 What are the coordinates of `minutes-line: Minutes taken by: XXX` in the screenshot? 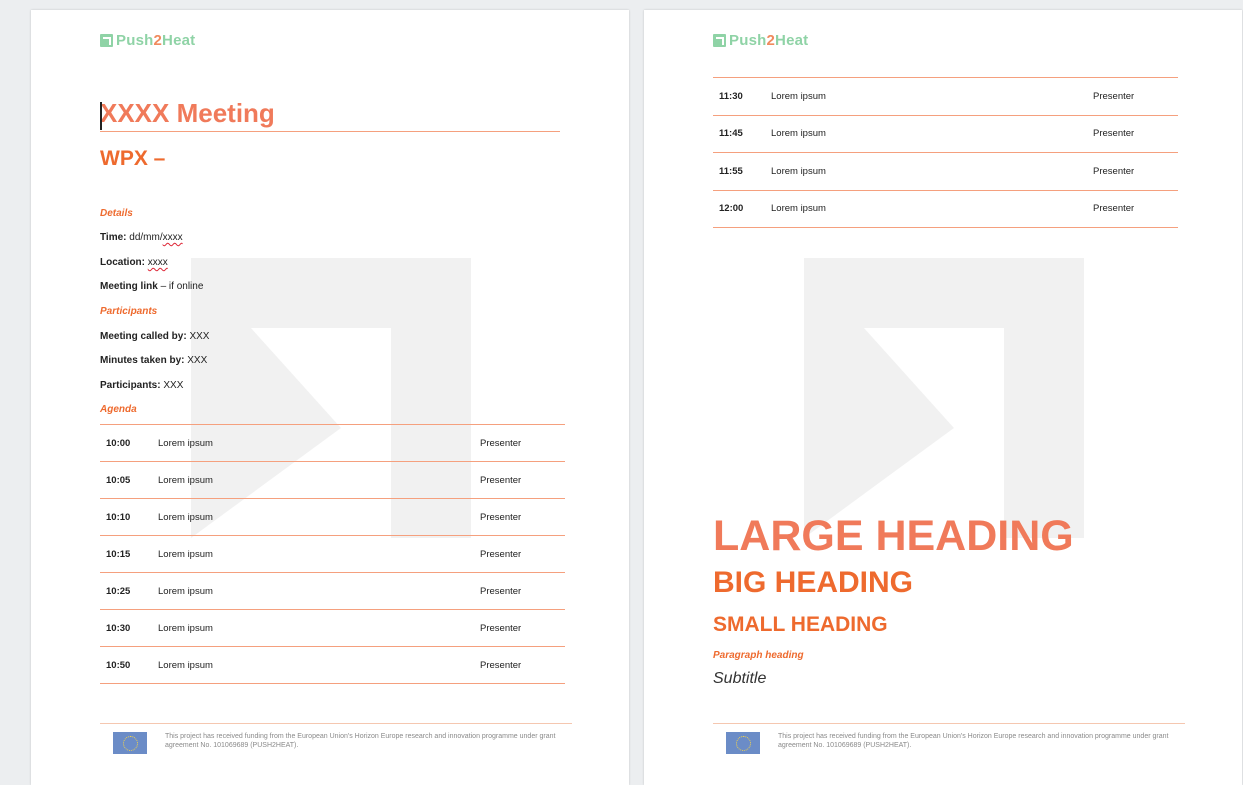 It's located at (153, 360).